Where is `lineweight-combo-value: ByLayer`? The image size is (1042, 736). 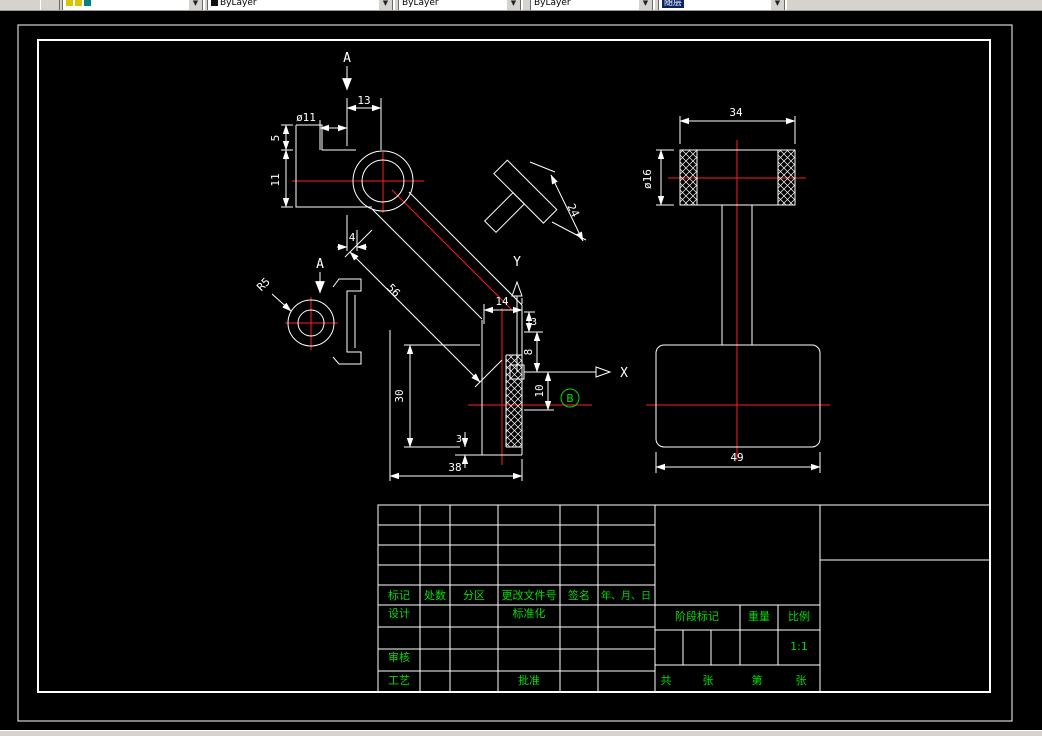 lineweight-combo-value: ByLayer is located at coordinates (552, 4).